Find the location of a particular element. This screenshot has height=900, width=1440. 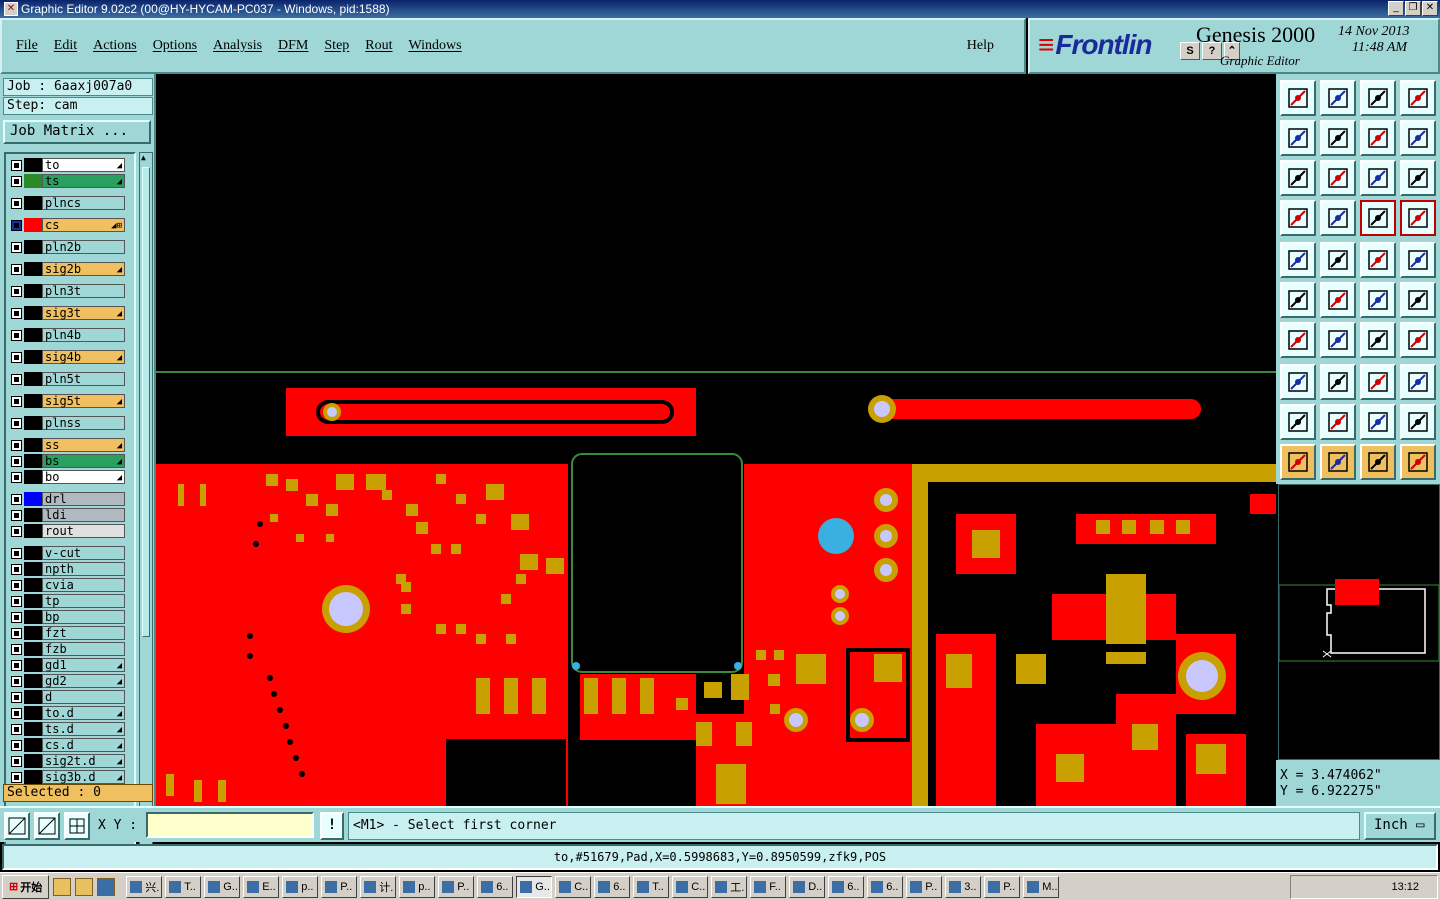

taskbar-task-13: T.. is located at coordinates (651, 886).